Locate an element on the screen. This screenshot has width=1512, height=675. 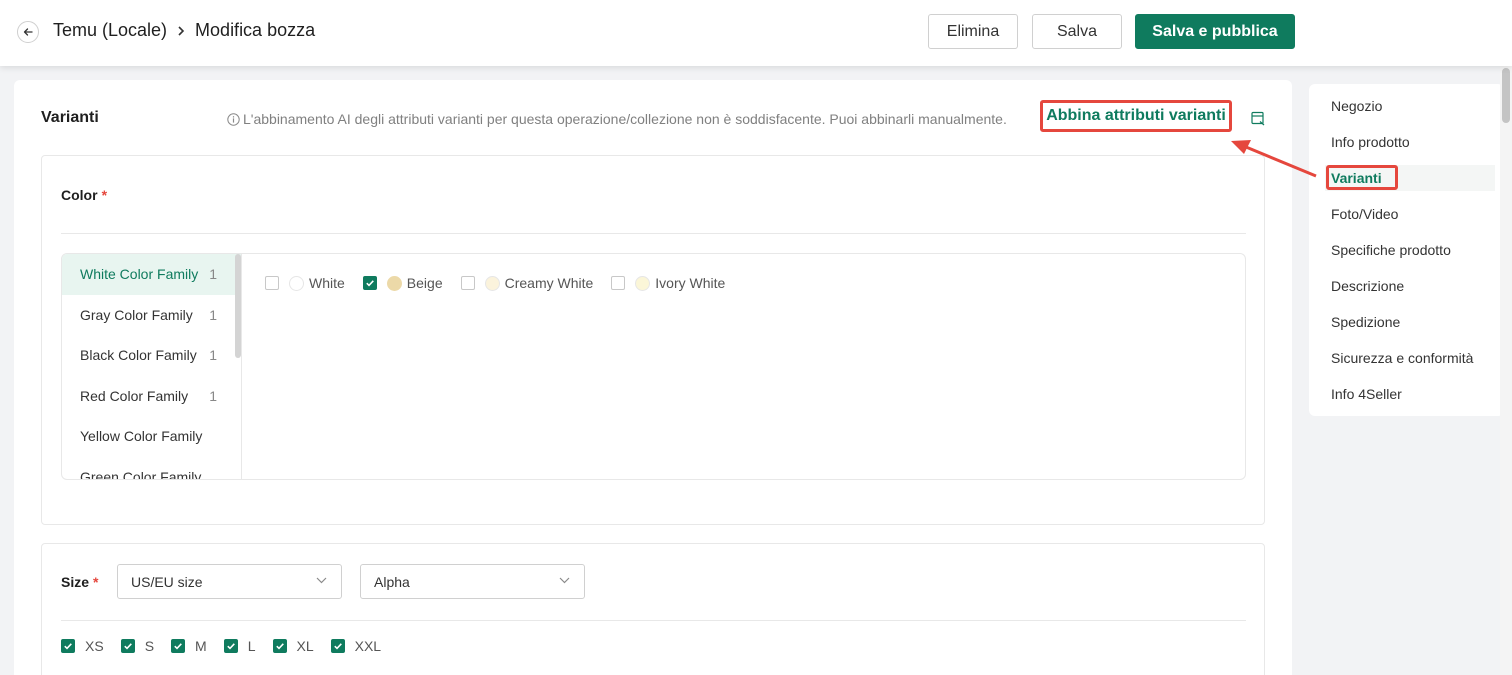
family-name: Yellow Color Family is located at coordinates (141, 436).